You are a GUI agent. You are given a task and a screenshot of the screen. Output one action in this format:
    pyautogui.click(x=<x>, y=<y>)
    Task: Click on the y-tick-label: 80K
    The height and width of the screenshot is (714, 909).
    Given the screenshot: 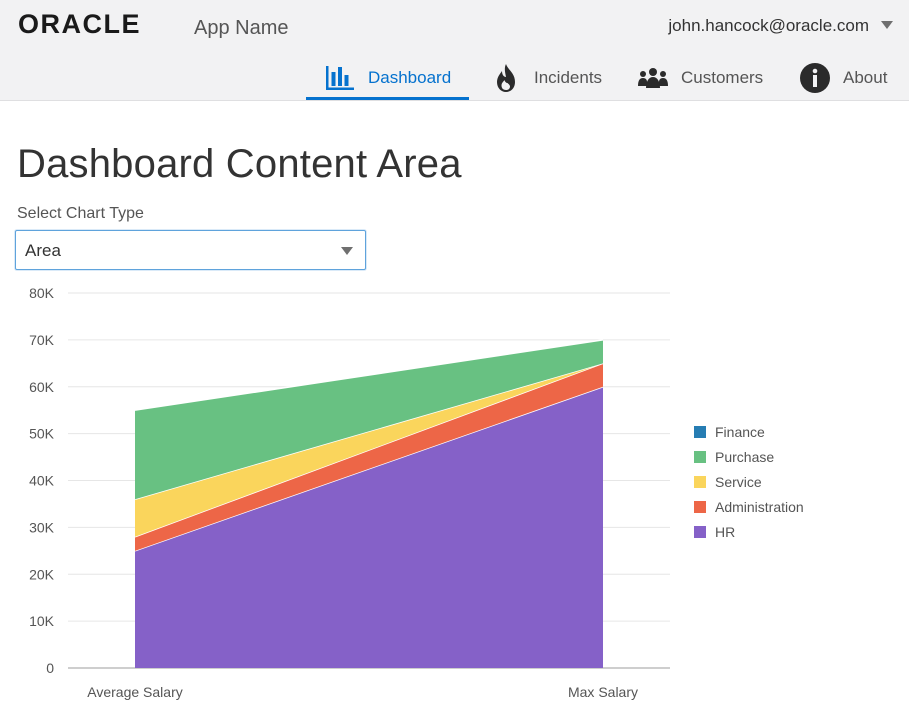 What is the action you would take?
    pyautogui.click(x=42, y=293)
    